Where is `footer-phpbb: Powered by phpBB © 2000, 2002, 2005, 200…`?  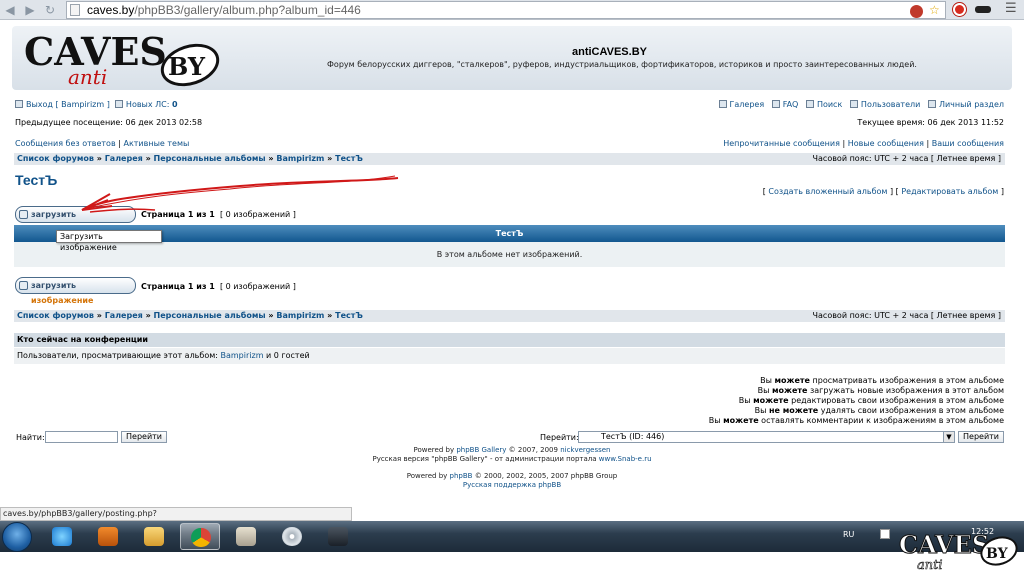
footer-phpbb: Powered by phpBB © 2000, 2002, 2005, 200… is located at coordinates (512, 476).